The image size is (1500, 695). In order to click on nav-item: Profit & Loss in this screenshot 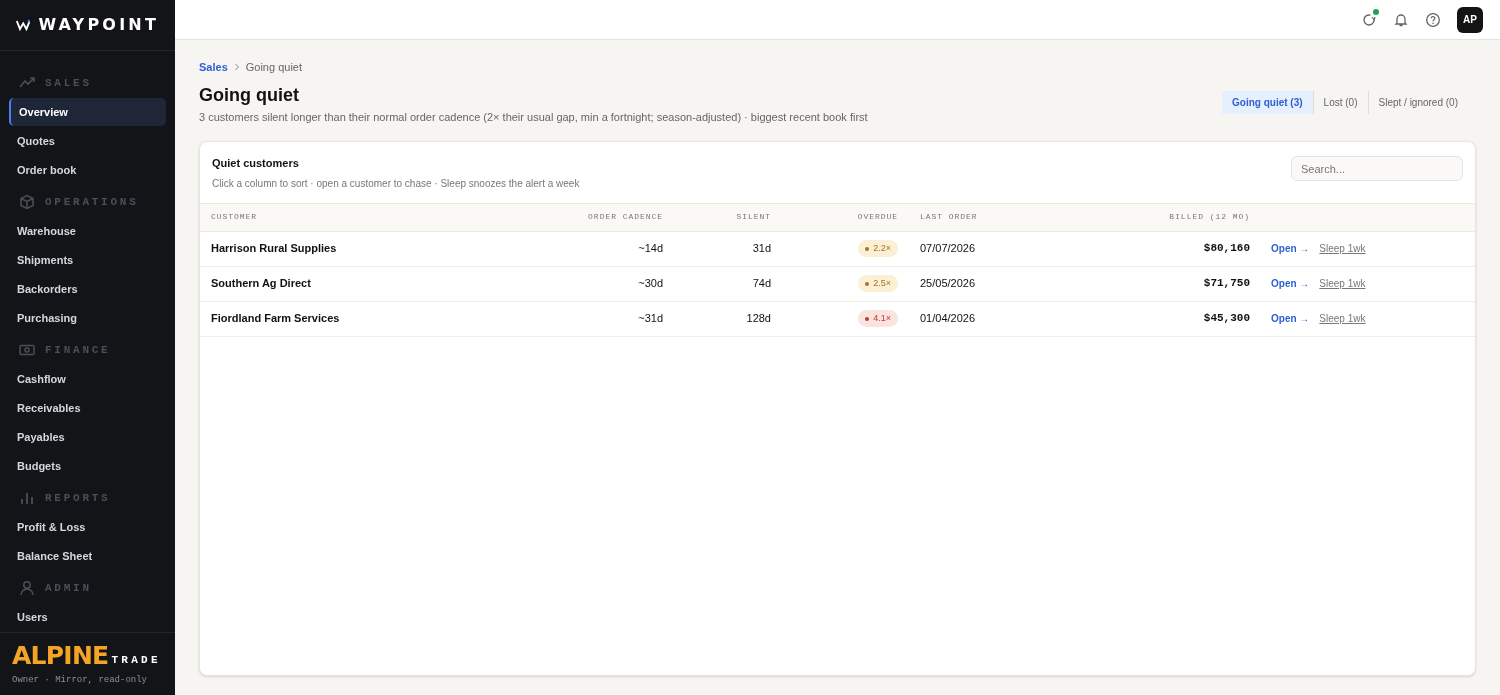, I will do `click(87, 527)`.